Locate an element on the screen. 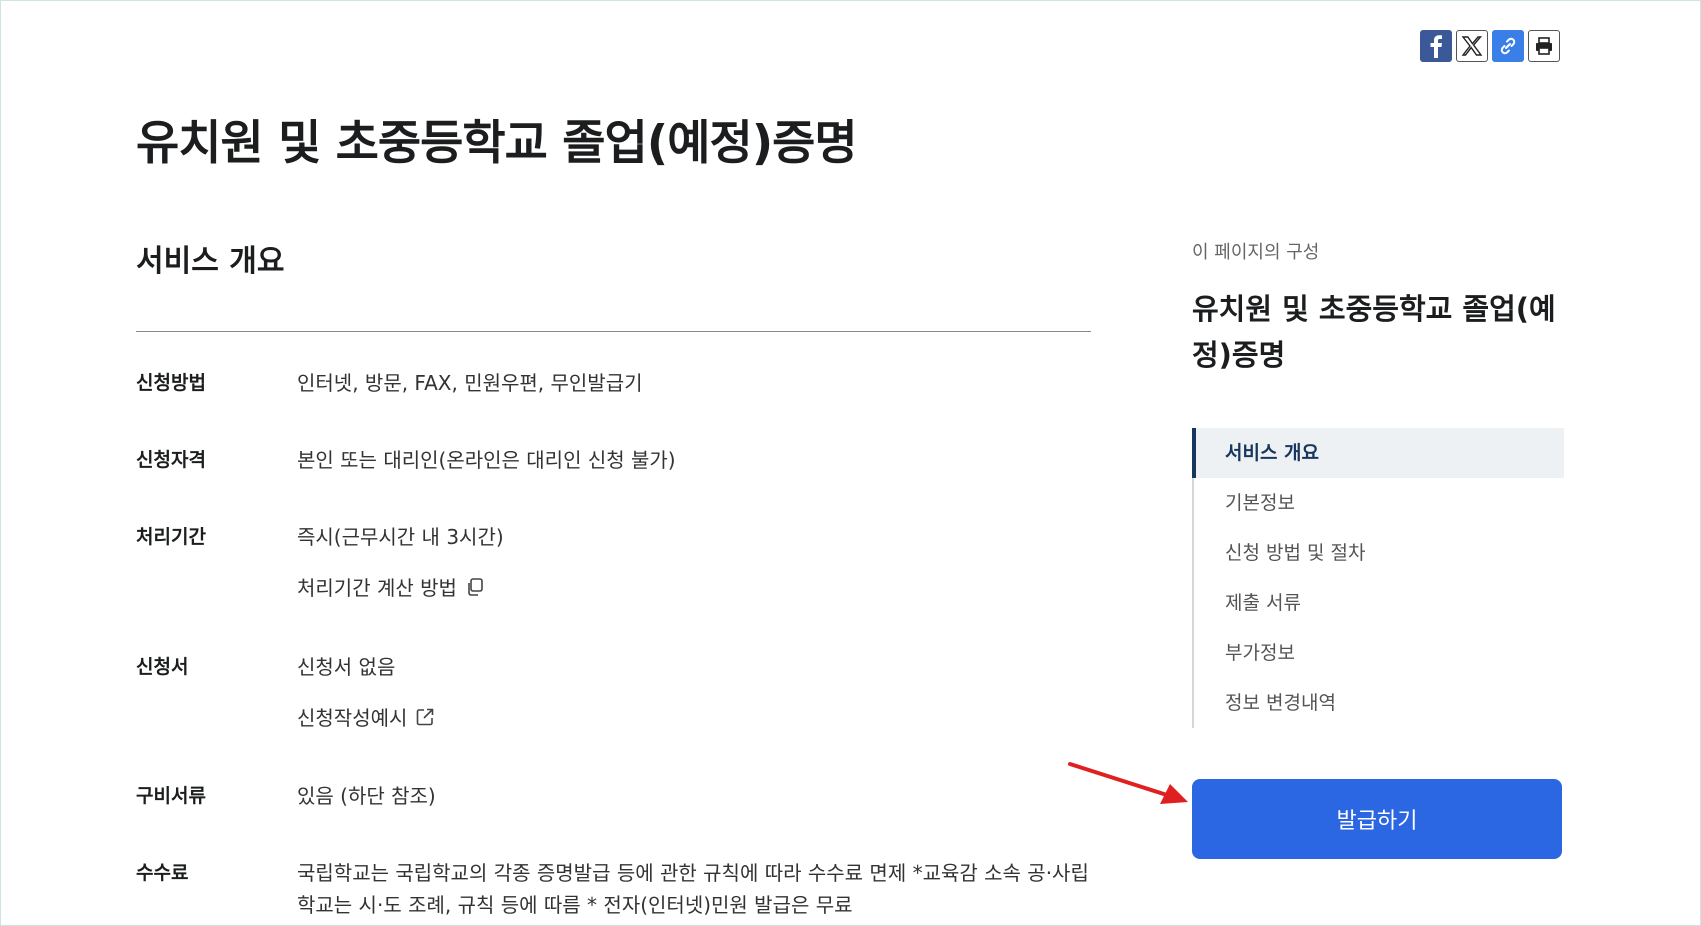 The image size is (1701, 926). toc-item-submission-documents: 제출 서류 is located at coordinates (1379, 603).